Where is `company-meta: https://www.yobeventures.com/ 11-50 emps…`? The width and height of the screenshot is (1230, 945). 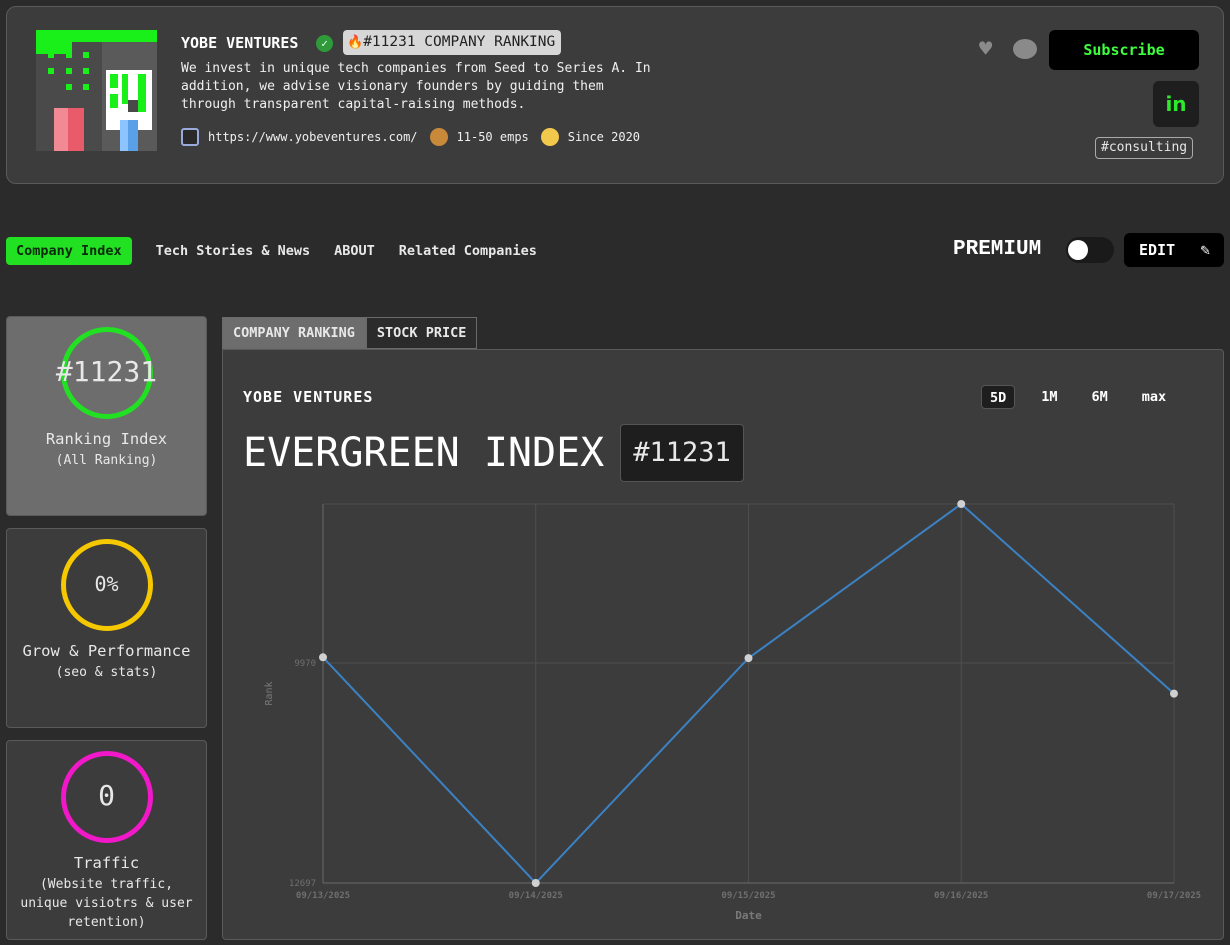
company-meta: https://www.yobeventures.com/ 11-50 emps… is located at coordinates (416, 137).